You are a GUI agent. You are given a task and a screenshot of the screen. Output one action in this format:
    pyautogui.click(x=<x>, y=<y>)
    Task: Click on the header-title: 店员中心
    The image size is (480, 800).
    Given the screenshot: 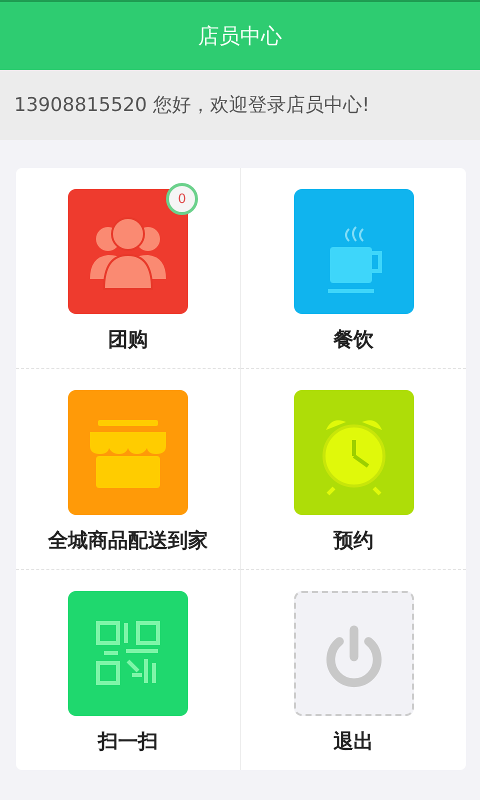 What is the action you would take?
    pyautogui.click(x=240, y=36)
    